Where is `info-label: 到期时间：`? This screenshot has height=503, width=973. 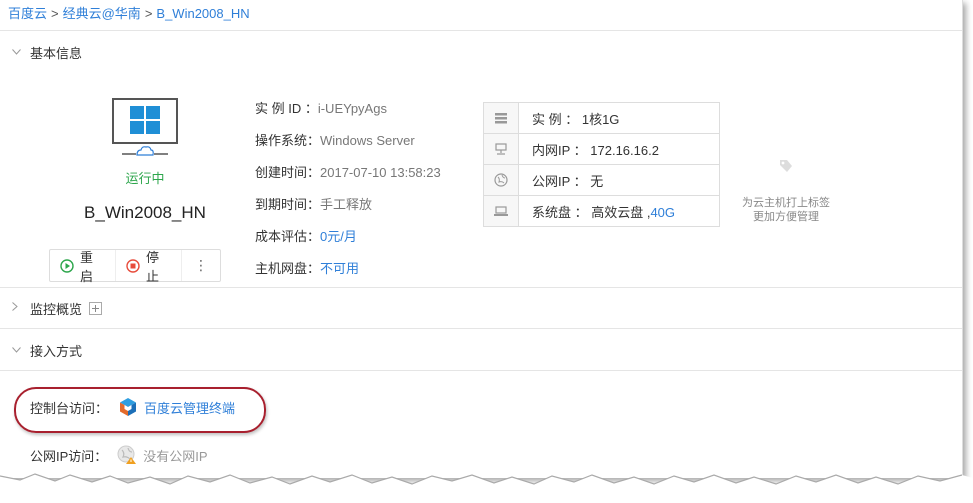
info-label: 到期时间： is located at coordinates (288, 204).